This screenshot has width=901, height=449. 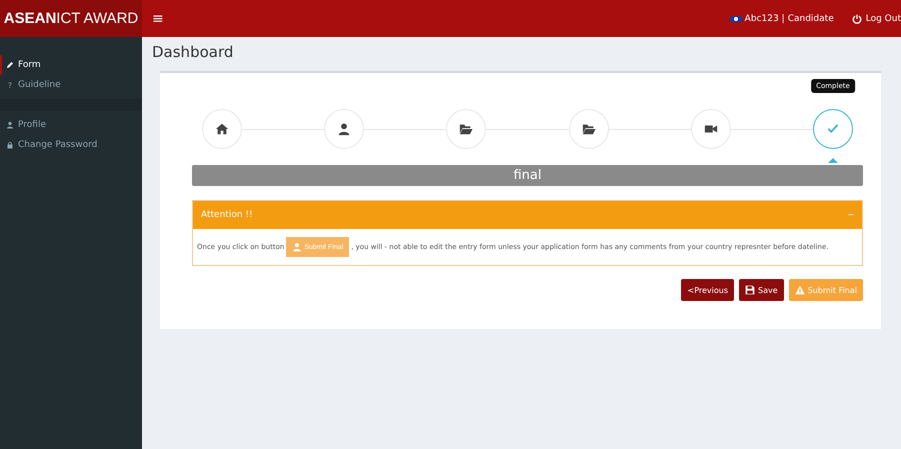 I want to click on flag-icon, so click(x=736, y=19).